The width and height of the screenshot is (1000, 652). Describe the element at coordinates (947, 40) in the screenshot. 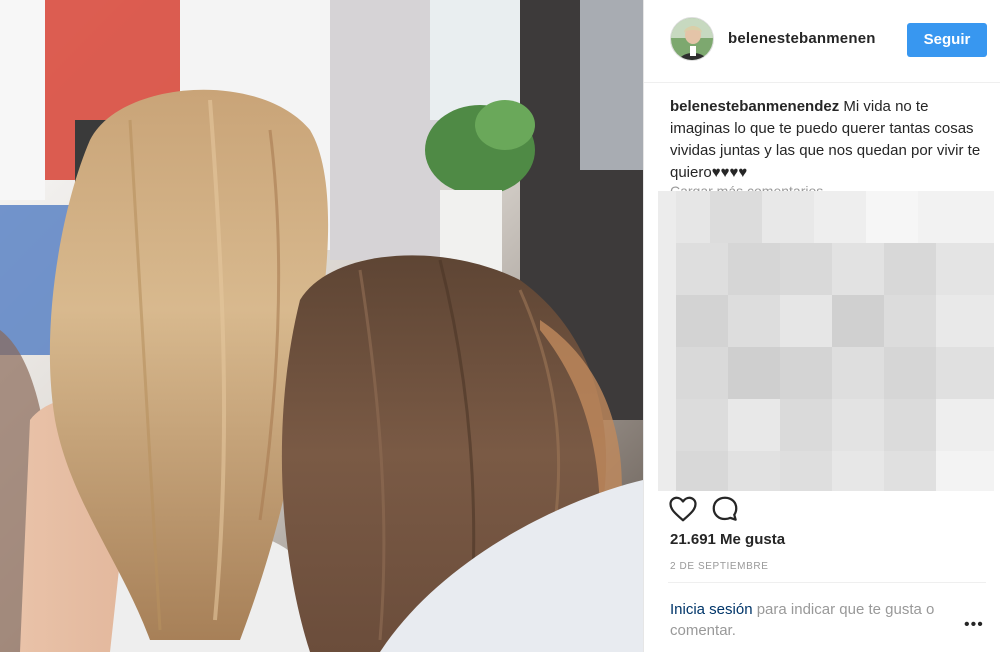

I see `follow-button: Seguir` at that location.